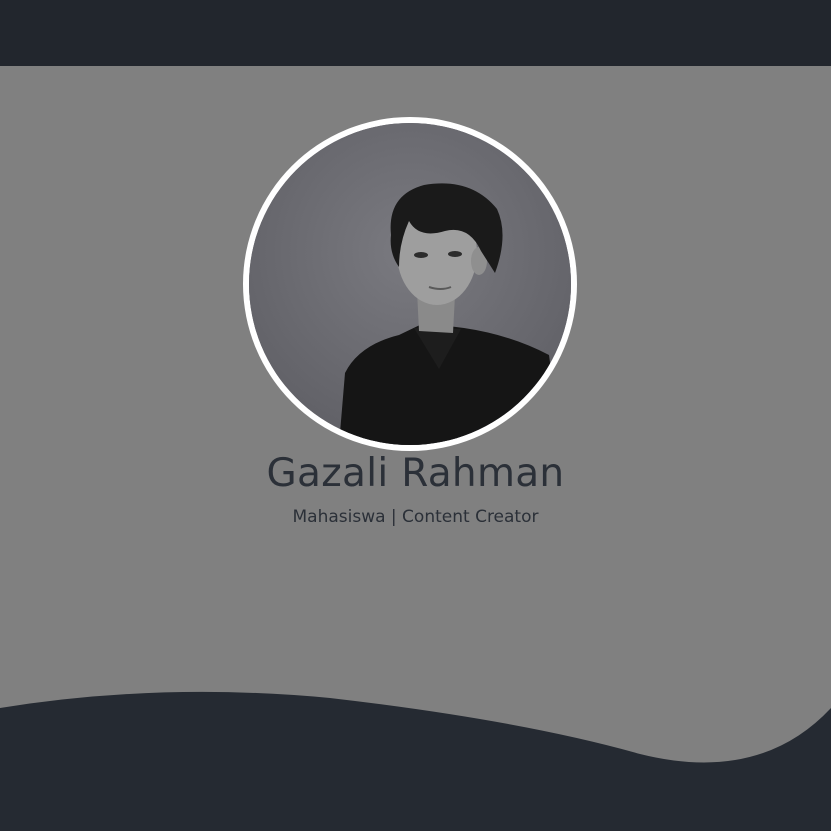 The image size is (831, 831). What do you see at coordinates (415, 517) in the screenshot?
I see `profile-subtitle: Mahasiswa | Content Creator` at bounding box center [415, 517].